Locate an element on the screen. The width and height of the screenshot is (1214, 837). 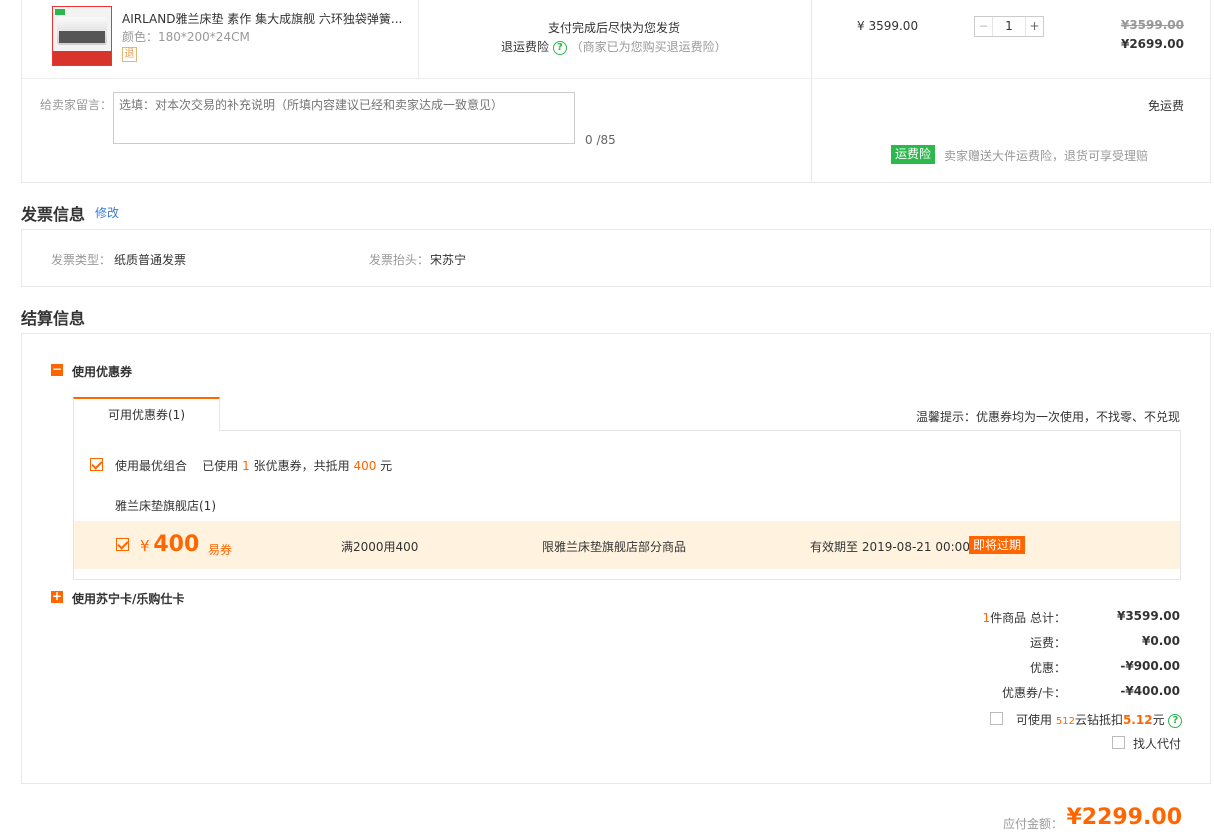
diamond-count: 512 is located at coordinates (1065, 721).